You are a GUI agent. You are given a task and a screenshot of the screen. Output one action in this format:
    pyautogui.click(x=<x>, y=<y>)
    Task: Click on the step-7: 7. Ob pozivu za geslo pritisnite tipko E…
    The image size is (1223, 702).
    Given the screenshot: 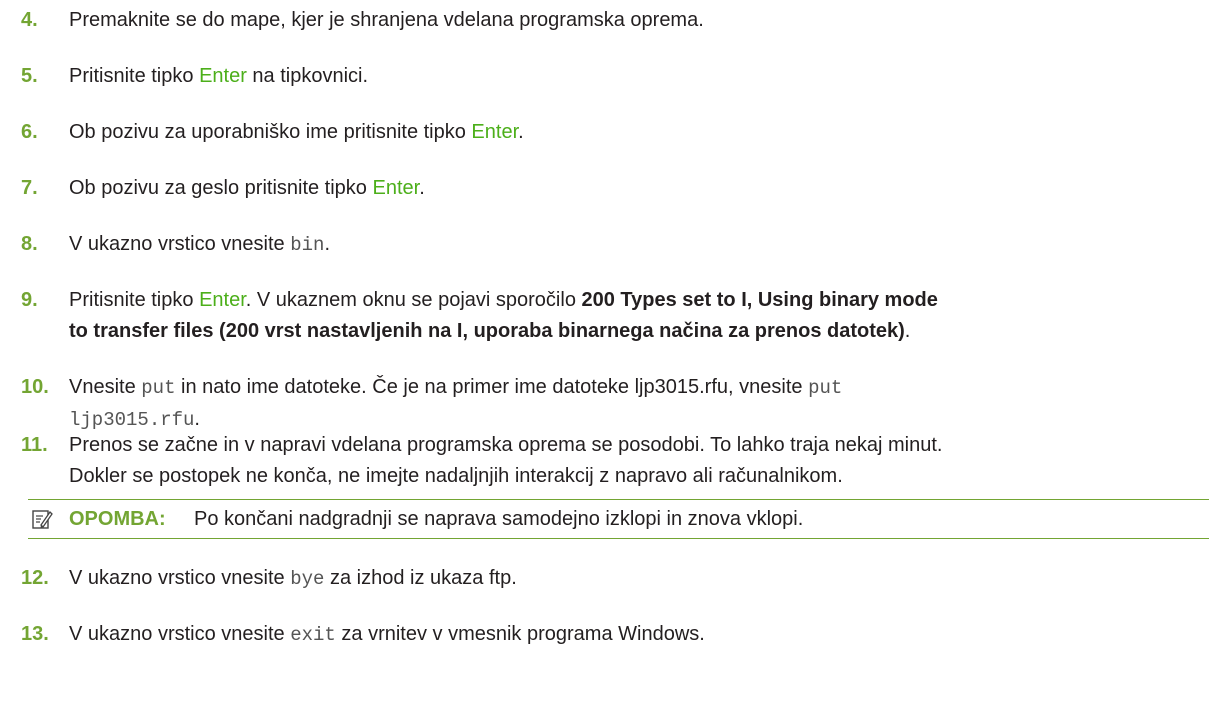 What is the action you would take?
    pyautogui.click(x=616, y=188)
    